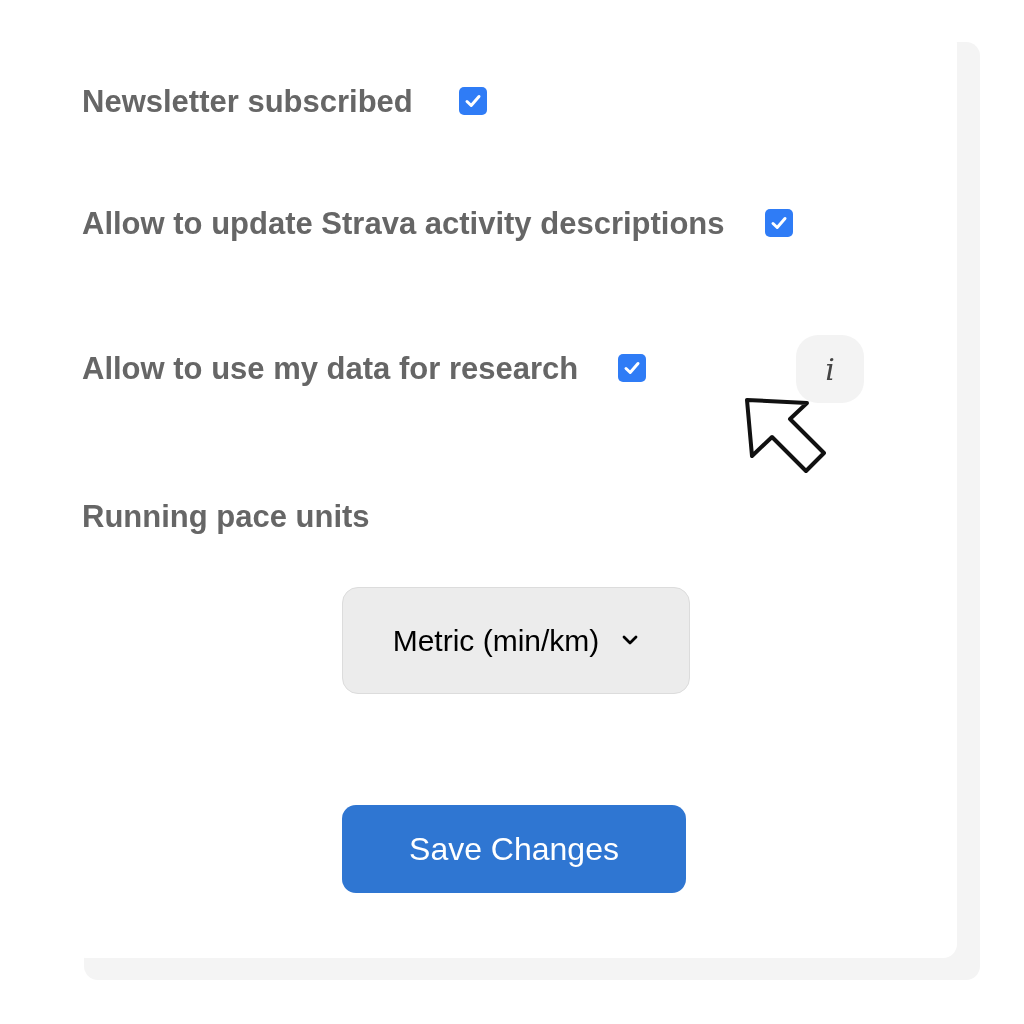 The width and height of the screenshot is (1024, 1024). I want to click on chevron-down-icon, so click(630, 640).